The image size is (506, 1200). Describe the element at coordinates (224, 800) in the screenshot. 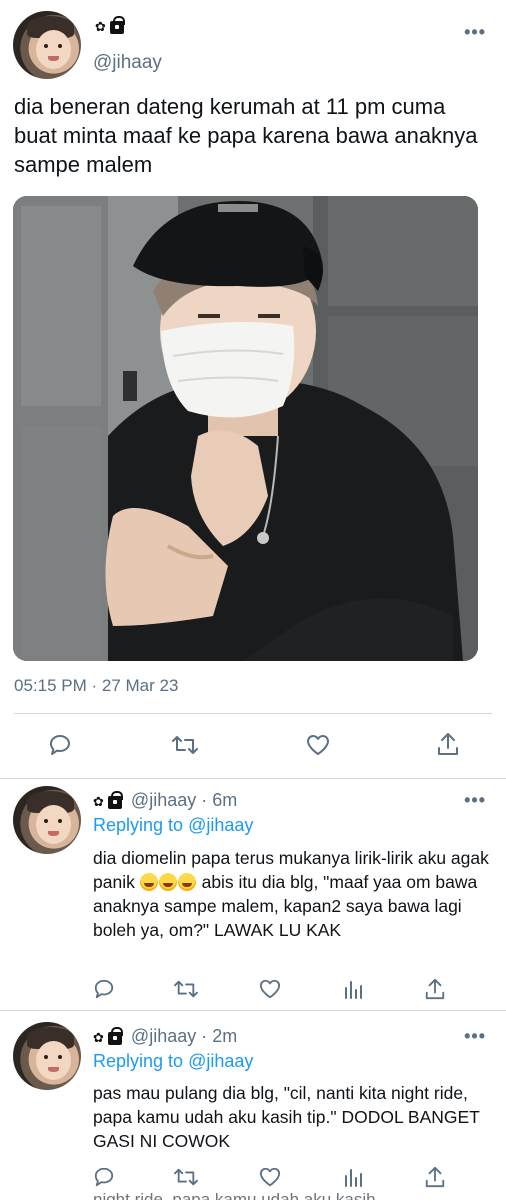

I see `reply-time: 6m` at that location.